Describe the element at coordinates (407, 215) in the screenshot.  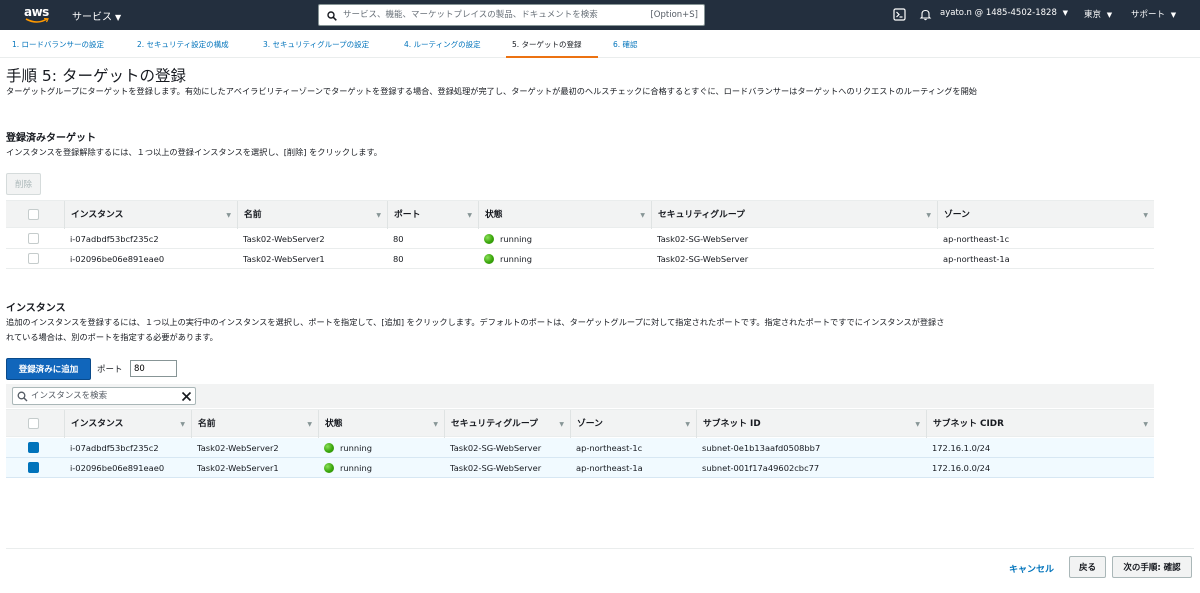
I see `column-label: ポート` at that location.